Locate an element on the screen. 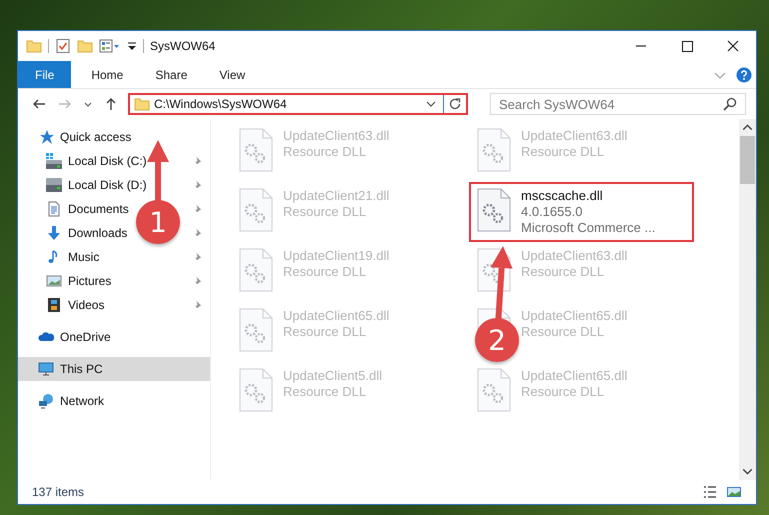 The image size is (769, 515). sidebar-item: Network is located at coordinates (135, 401).